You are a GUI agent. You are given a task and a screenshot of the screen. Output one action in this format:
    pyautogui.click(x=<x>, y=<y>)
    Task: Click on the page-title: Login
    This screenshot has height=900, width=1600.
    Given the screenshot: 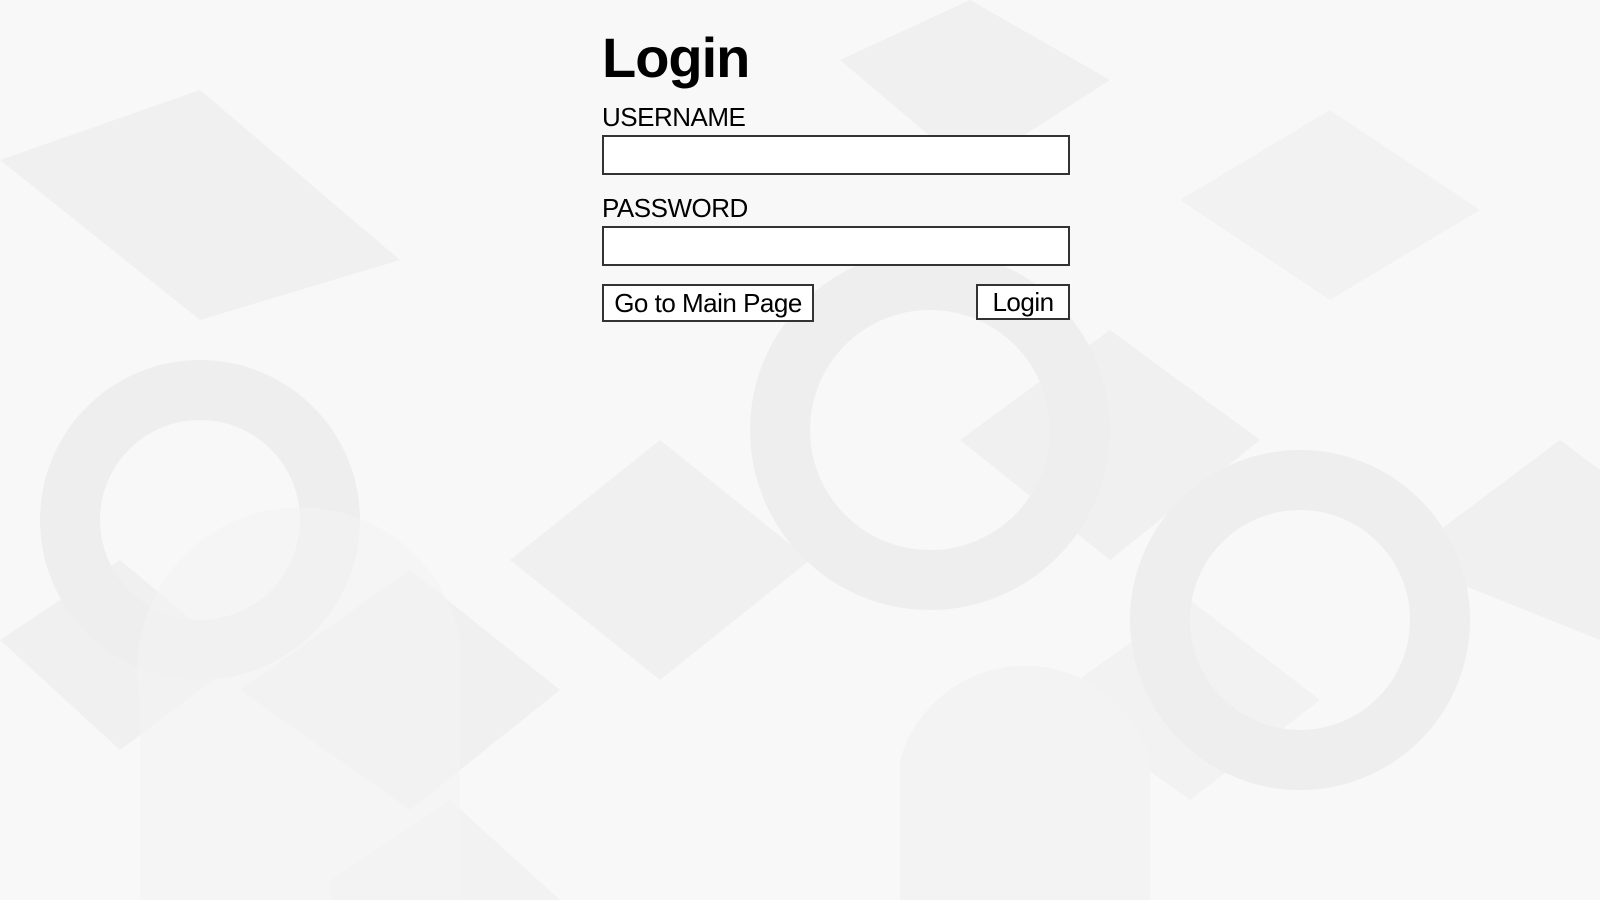 What is the action you would take?
    pyautogui.click(x=676, y=57)
    